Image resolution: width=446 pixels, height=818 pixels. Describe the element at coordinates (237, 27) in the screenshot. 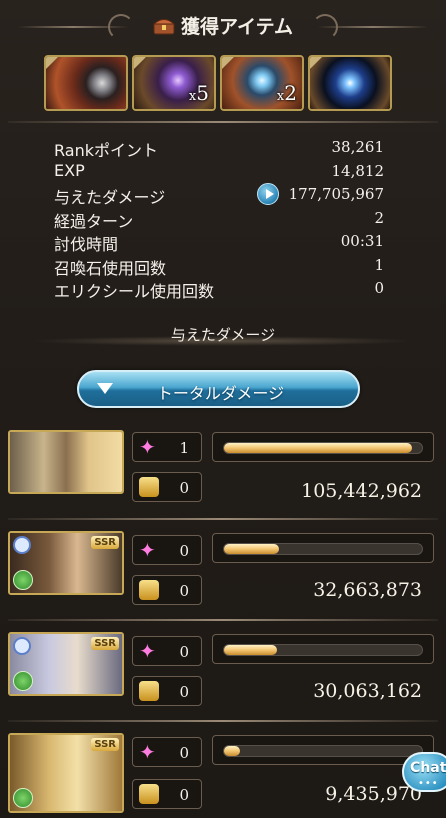

I see `page-title: 獲得アイテム` at that location.